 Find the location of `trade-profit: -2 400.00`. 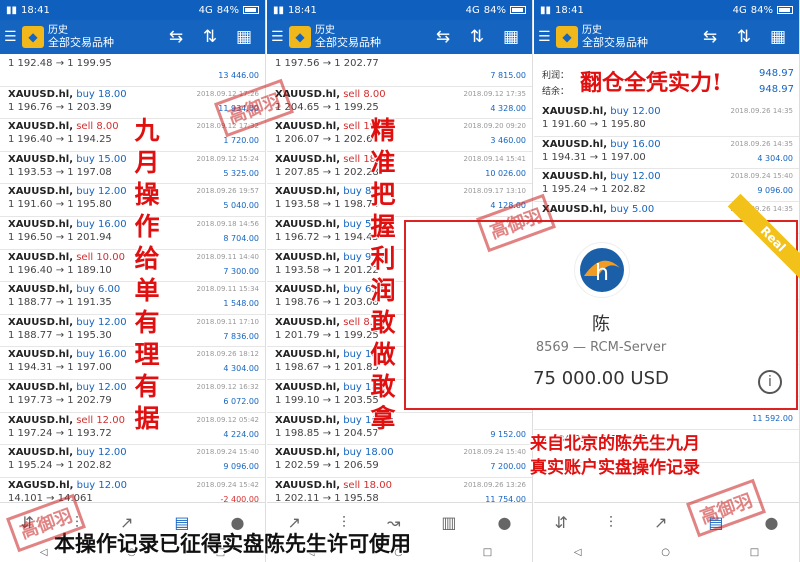

trade-profit: -2 400.00 is located at coordinates (239, 498).